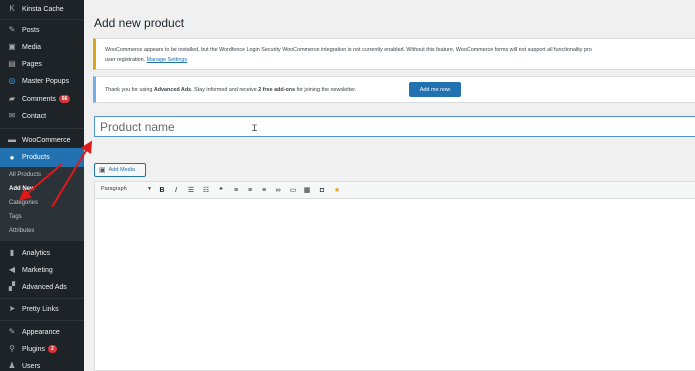 This screenshot has width=695, height=371. Describe the element at coordinates (278, 190) in the screenshot. I see `link-icon: ∞` at that location.